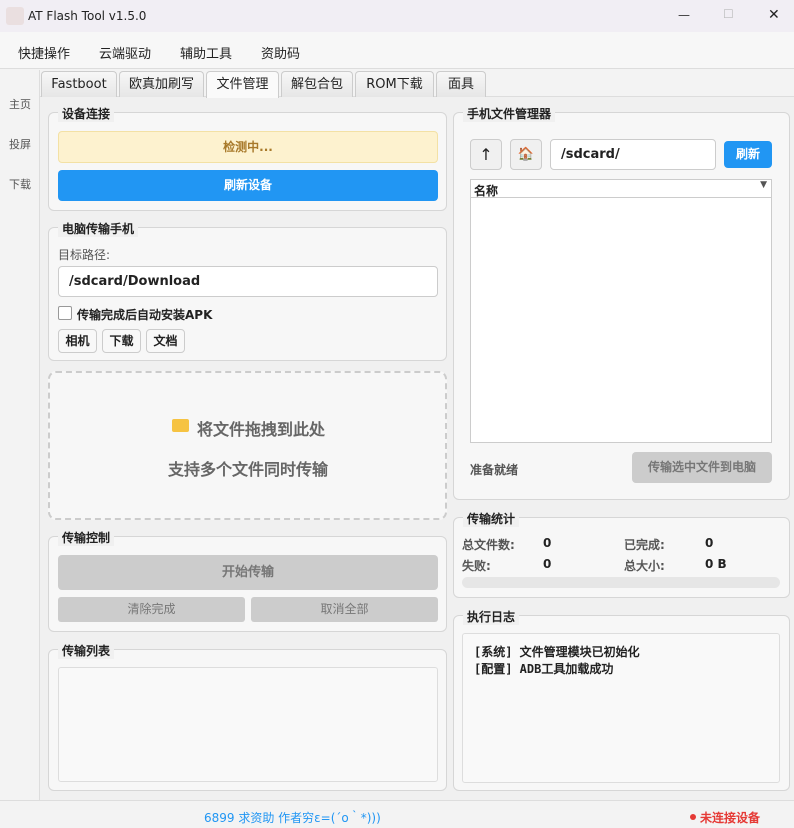 This screenshot has width=794, height=828. Describe the element at coordinates (486, 191) in the screenshot. I see `name-column-label: 名称` at that location.